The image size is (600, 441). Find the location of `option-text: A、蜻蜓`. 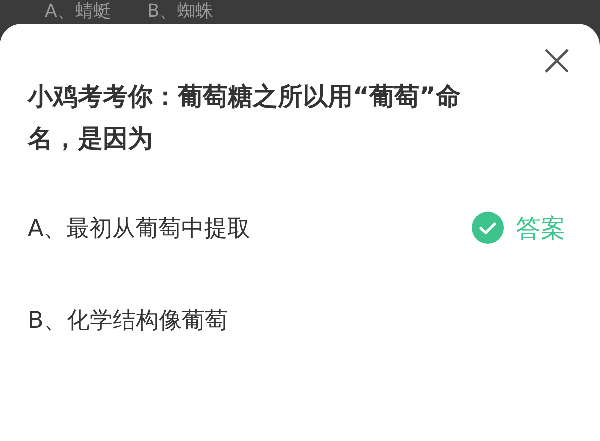

option-text: A、蜻蜓 is located at coordinates (78, 12).